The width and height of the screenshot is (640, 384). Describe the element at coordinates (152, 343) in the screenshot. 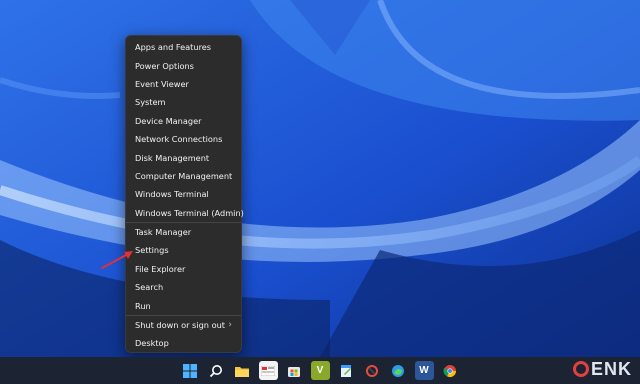

I see `menu-item-label: Desktop` at that location.